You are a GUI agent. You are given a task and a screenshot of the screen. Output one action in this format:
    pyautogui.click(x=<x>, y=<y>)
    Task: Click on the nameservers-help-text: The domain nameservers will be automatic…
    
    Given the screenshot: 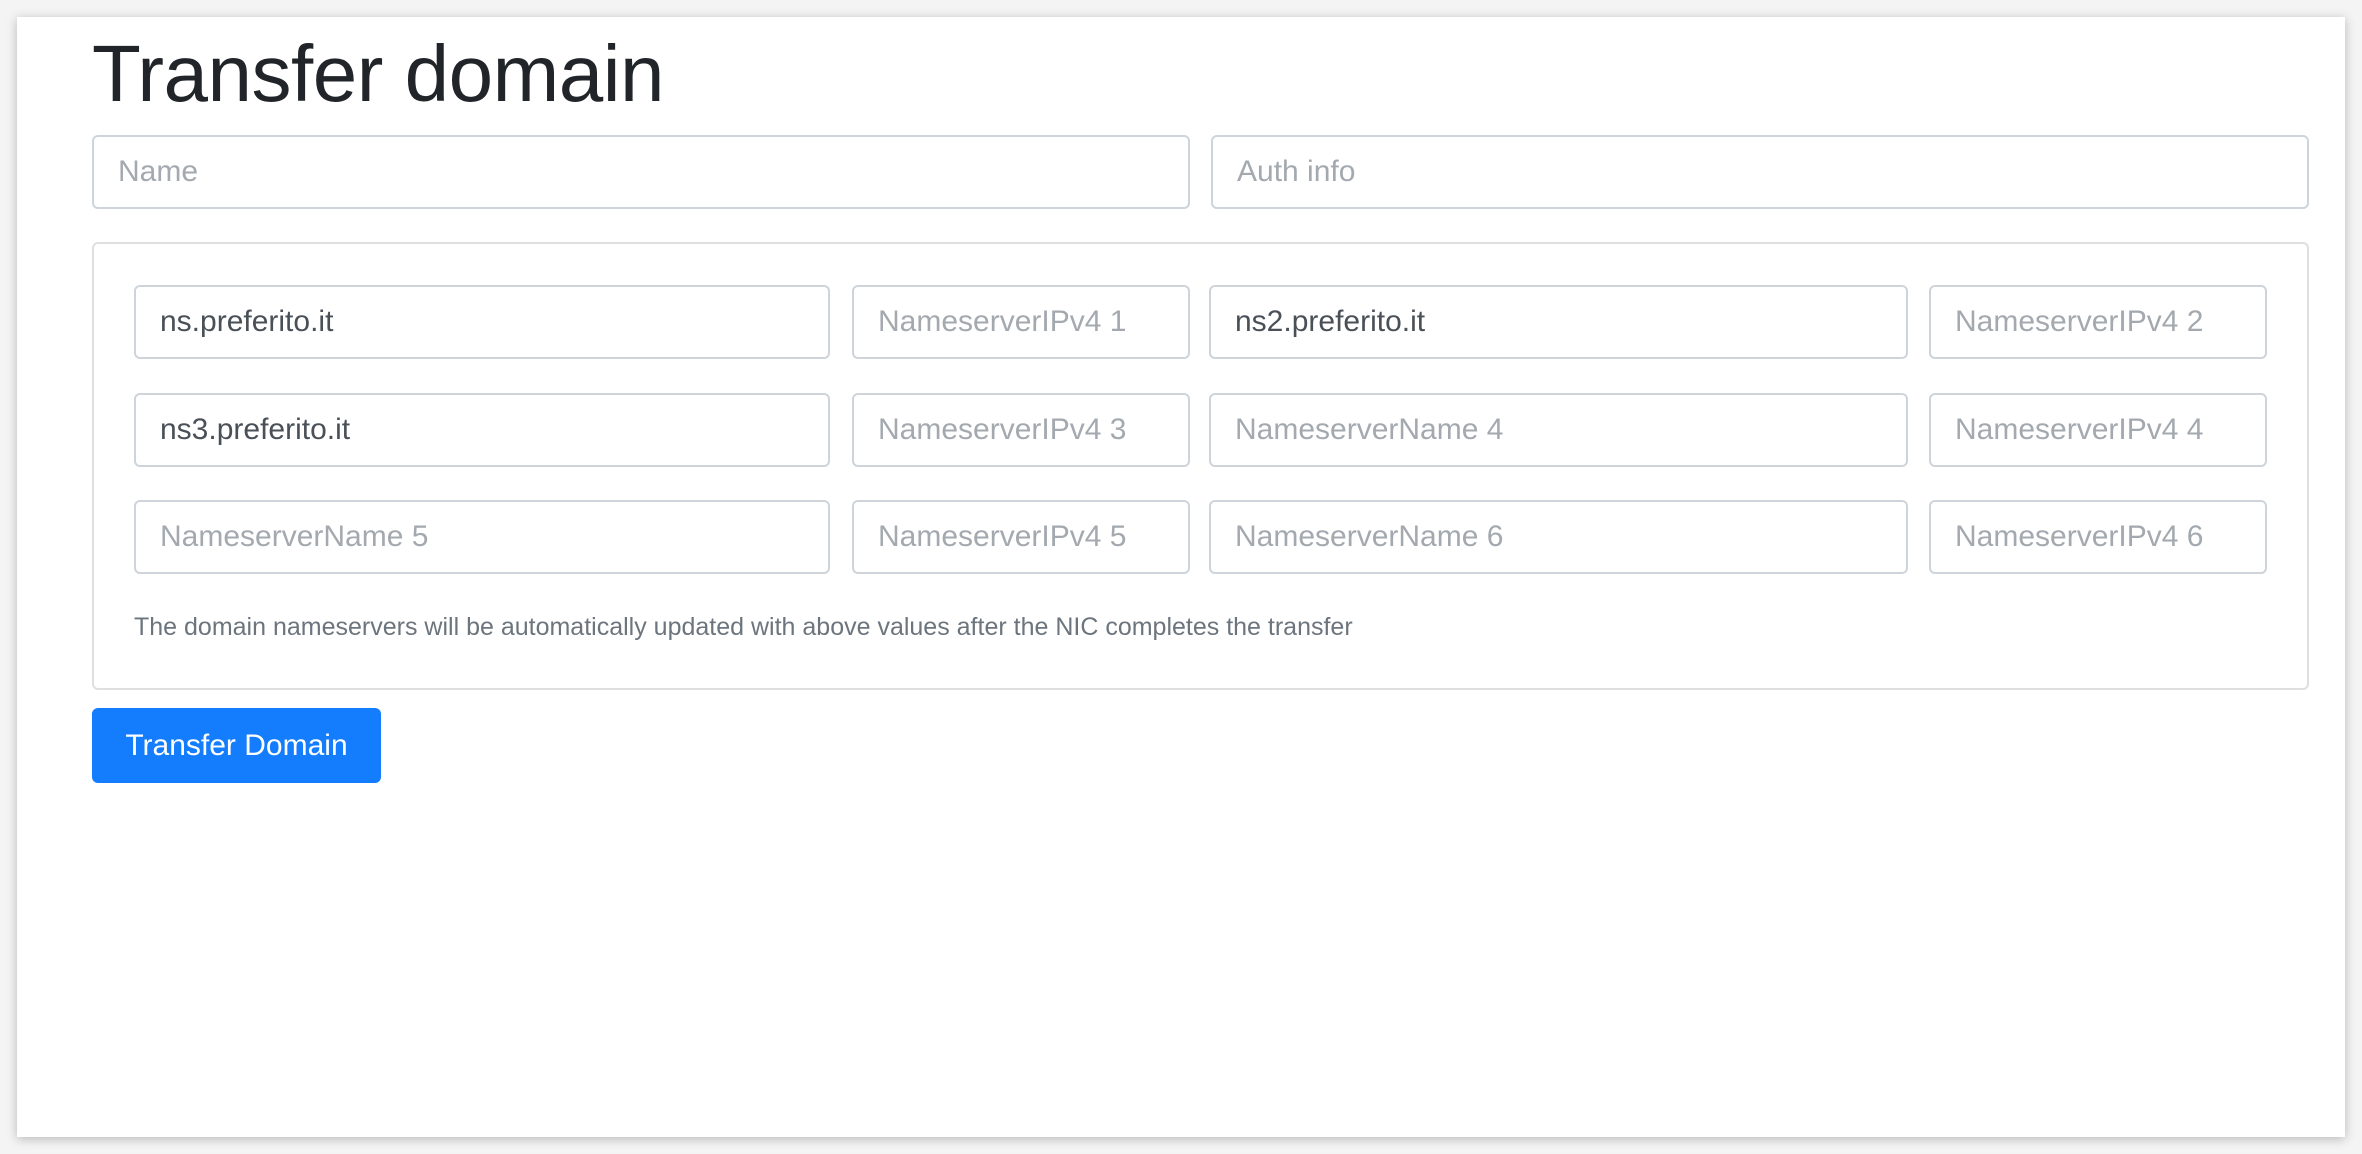 What is the action you would take?
    pyautogui.click(x=743, y=627)
    